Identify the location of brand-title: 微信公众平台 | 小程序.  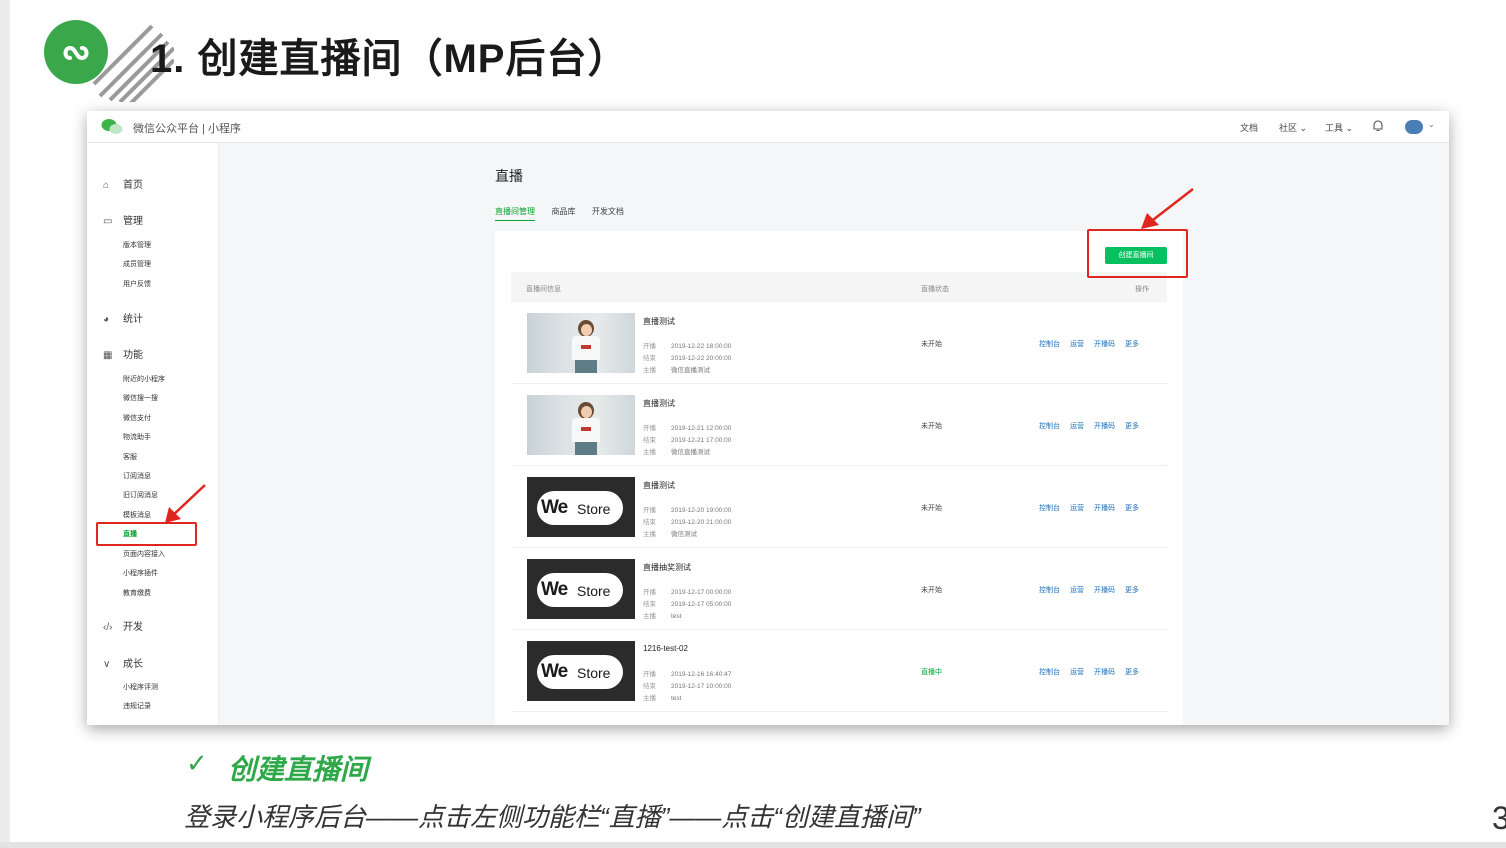
(187, 128).